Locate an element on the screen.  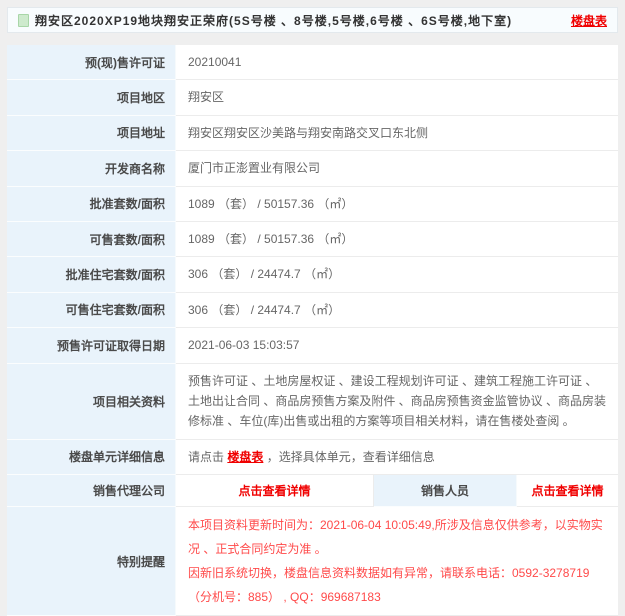
building-table-link: 楼盘表 is located at coordinates (589, 20).